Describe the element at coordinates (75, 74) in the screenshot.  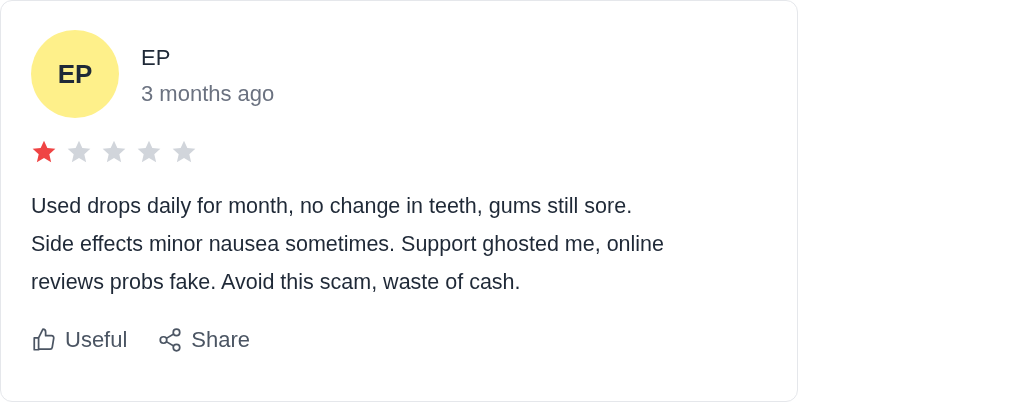
I see `avatar: EP` at that location.